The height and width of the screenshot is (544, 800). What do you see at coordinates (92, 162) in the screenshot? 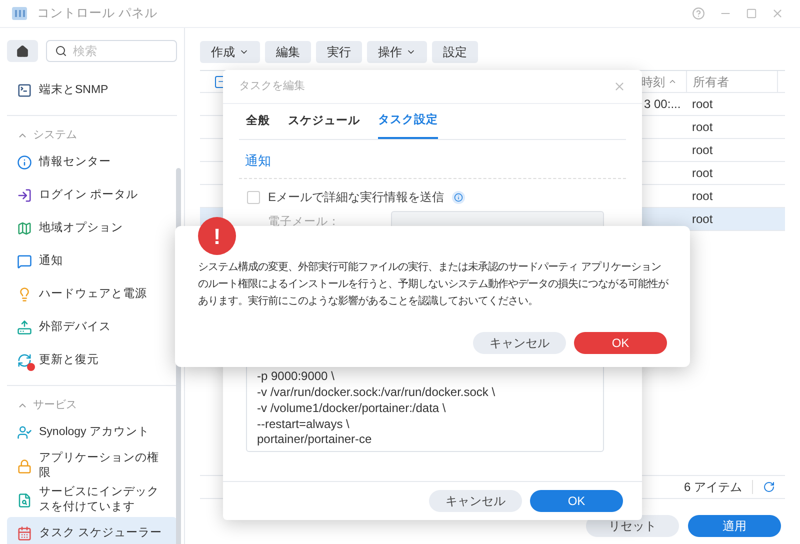
I see `sidebar-item: 情報センター` at bounding box center [92, 162].